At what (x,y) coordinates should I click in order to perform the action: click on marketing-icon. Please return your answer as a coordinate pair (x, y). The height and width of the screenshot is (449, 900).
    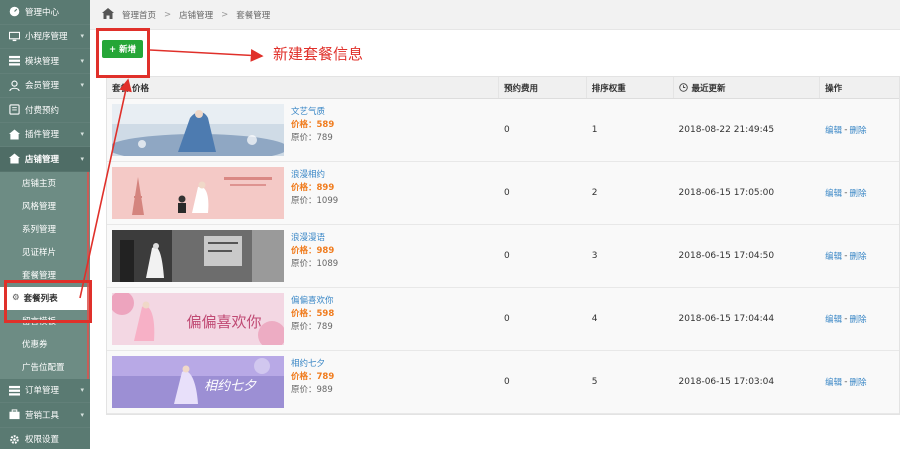
    Looking at the image, I should click on (14, 415).